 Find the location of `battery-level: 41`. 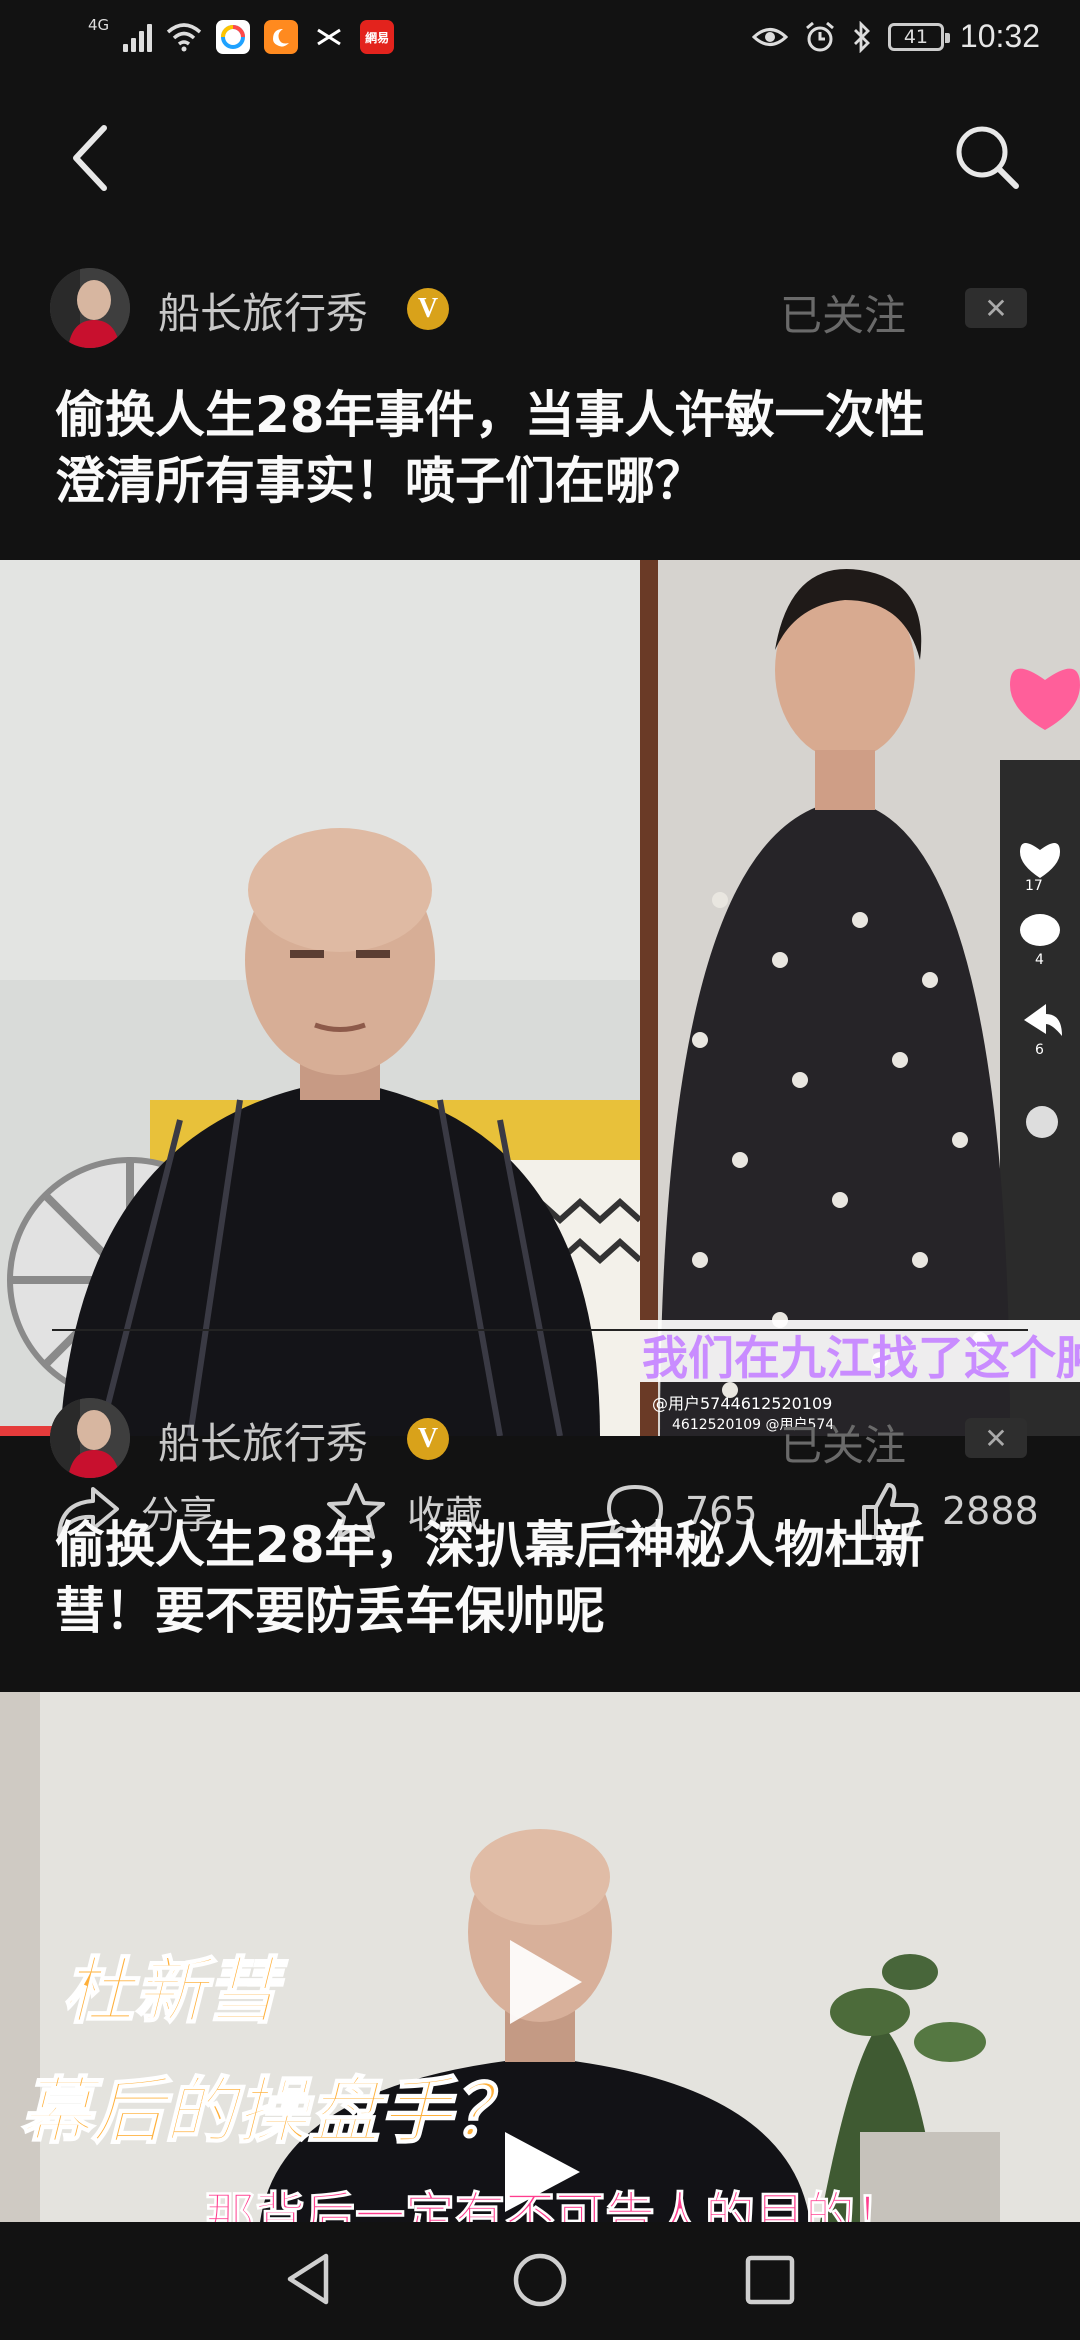

battery-level: 41 is located at coordinates (916, 36).